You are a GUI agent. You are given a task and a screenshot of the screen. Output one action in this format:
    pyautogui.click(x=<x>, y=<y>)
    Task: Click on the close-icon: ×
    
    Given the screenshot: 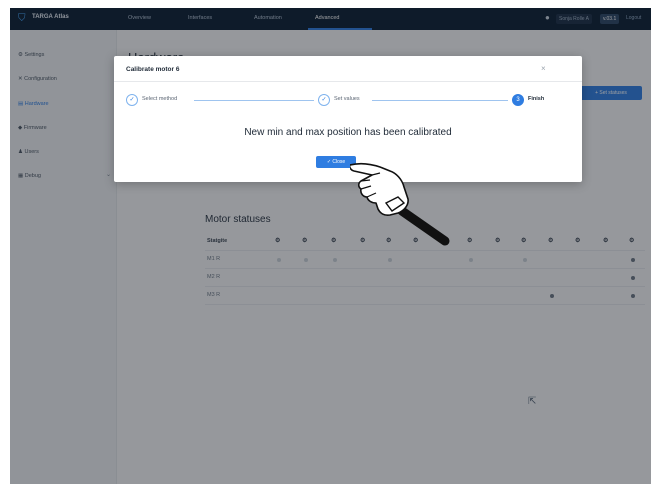 What is the action you would take?
    pyautogui.click(x=543, y=68)
    